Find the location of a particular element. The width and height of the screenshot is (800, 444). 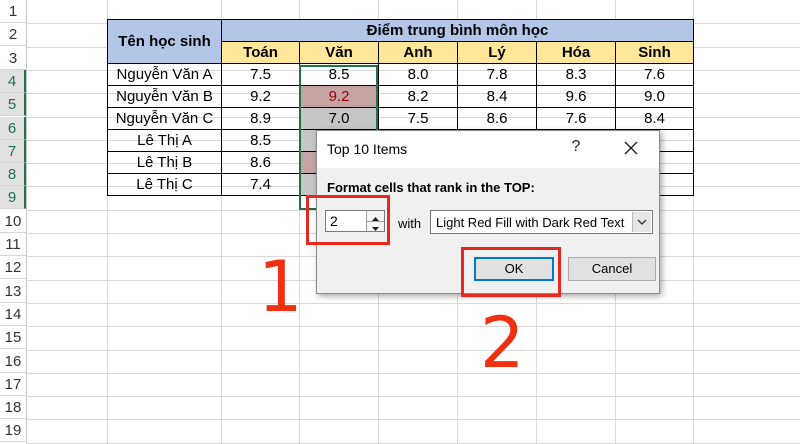

row-header: 11 is located at coordinates (13, 244).